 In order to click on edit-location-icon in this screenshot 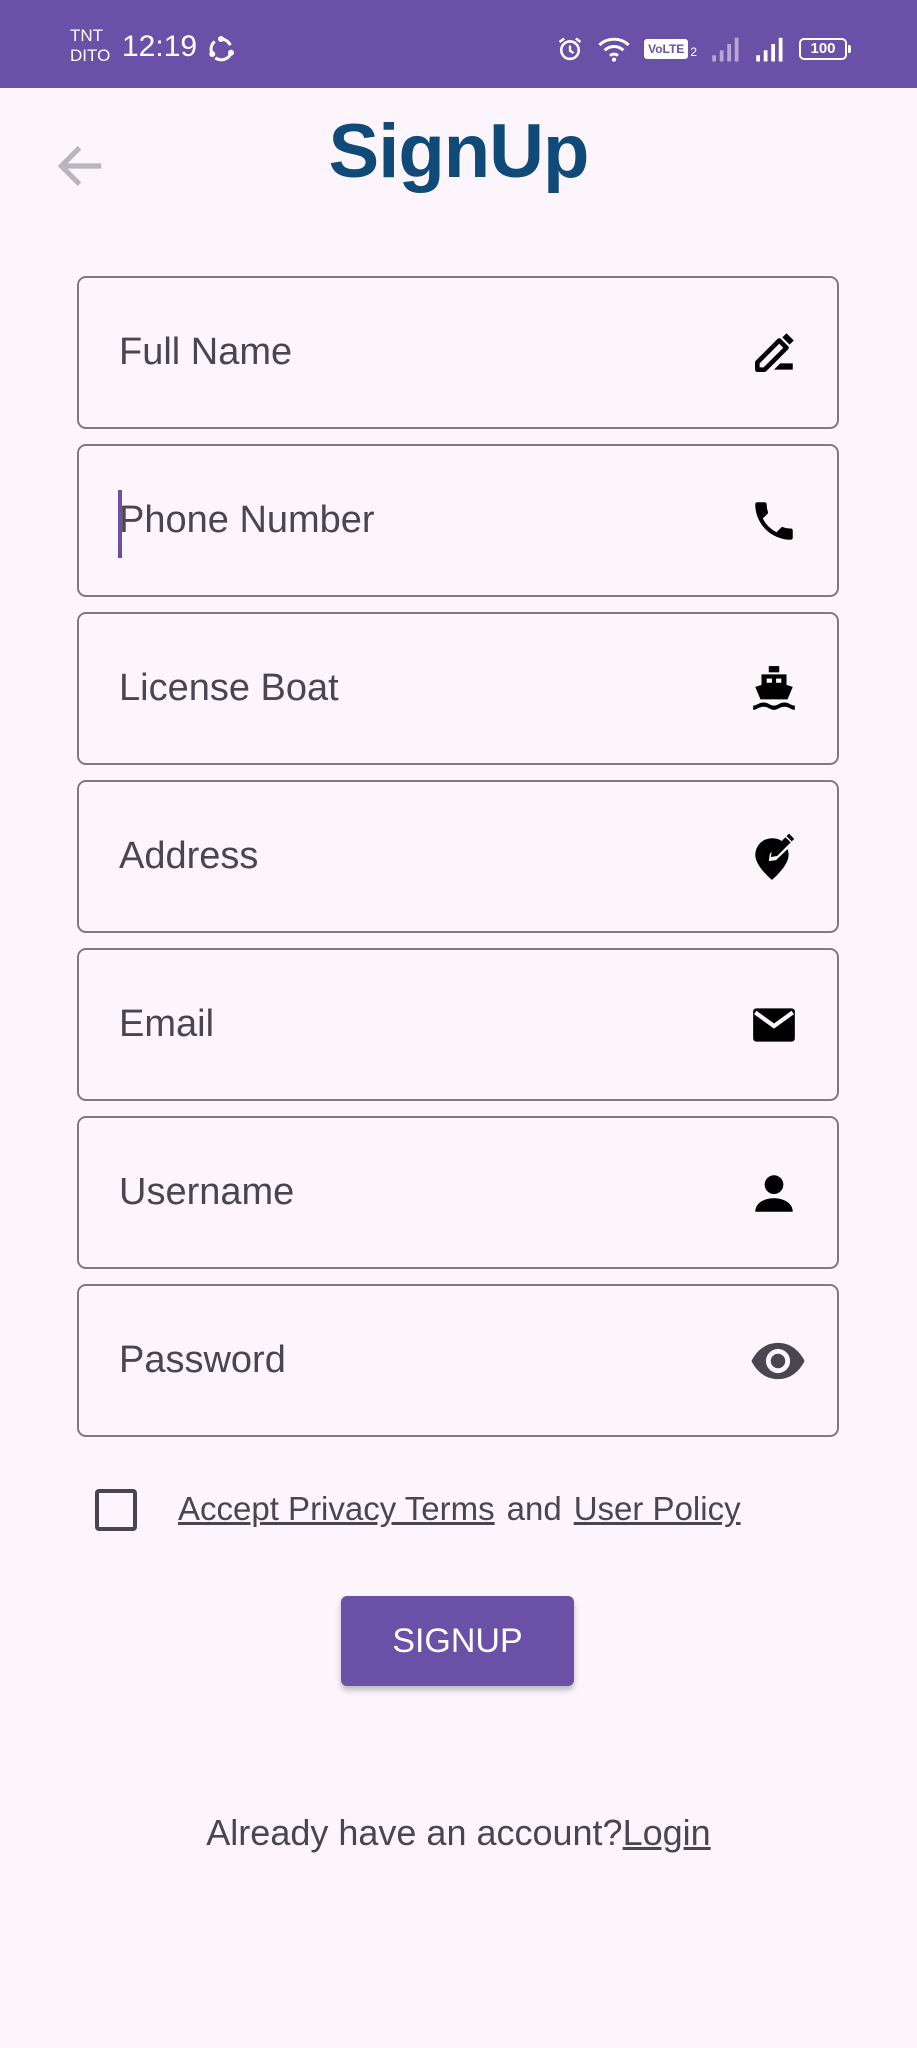, I will do `click(775, 856)`.